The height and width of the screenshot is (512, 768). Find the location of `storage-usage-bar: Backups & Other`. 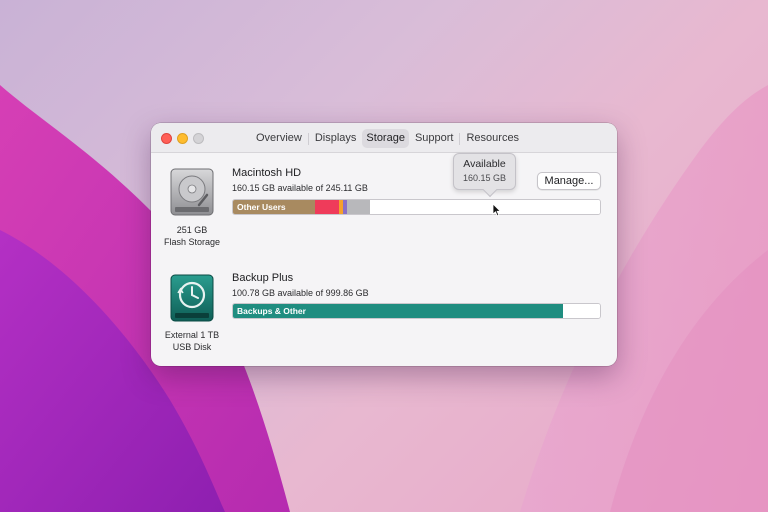

storage-usage-bar: Backups & Other is located at coordinates (416, 311).